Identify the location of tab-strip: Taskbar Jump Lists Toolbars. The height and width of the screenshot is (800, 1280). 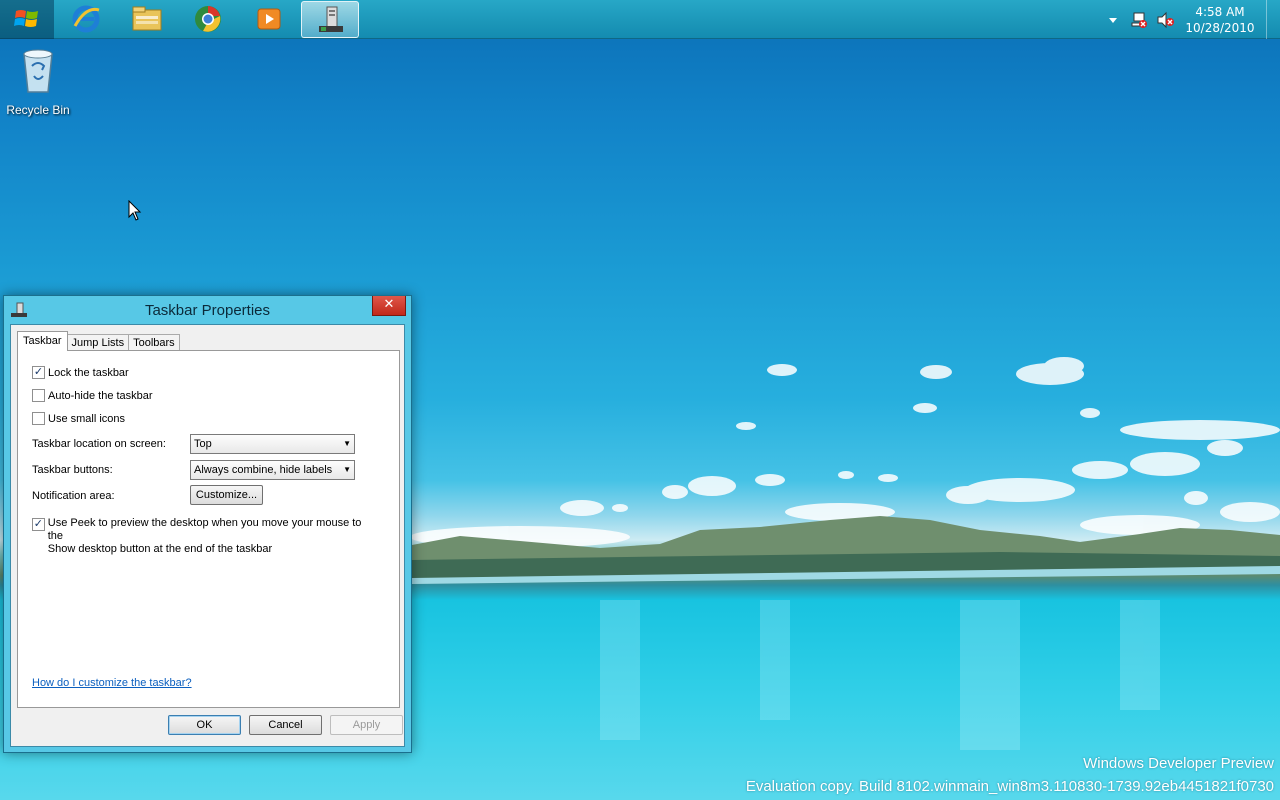
(98, 341).